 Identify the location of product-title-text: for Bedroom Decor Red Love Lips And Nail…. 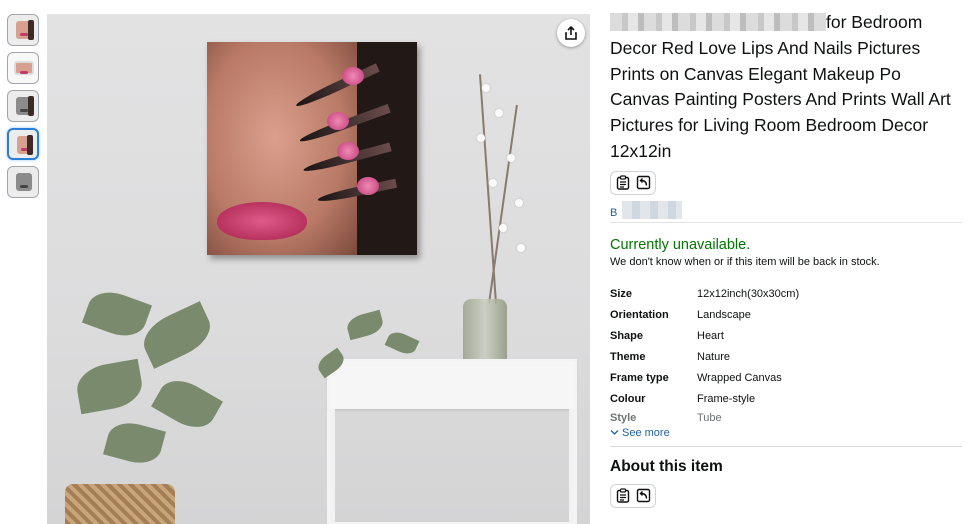
(780, 86).